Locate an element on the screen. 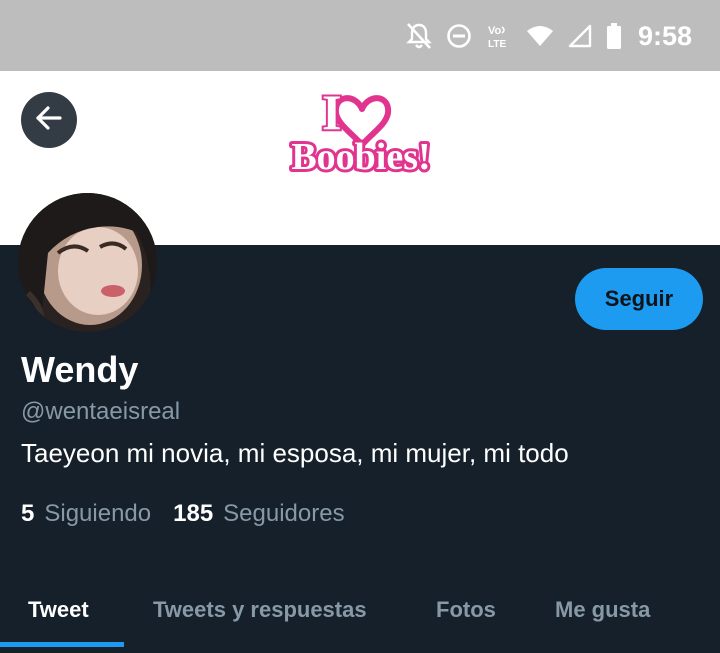 This screenshot has width=720, height=653. following-count: 5 is located at coordinates (28, 513).